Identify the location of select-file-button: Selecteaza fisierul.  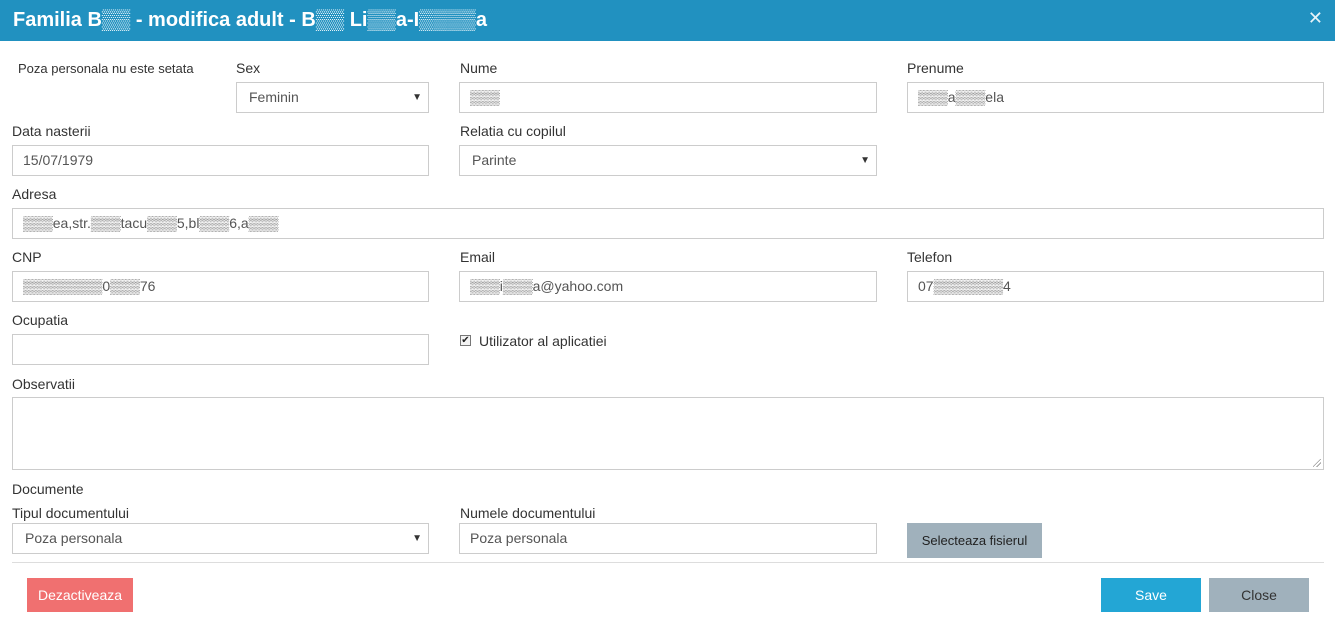
(974, 540).